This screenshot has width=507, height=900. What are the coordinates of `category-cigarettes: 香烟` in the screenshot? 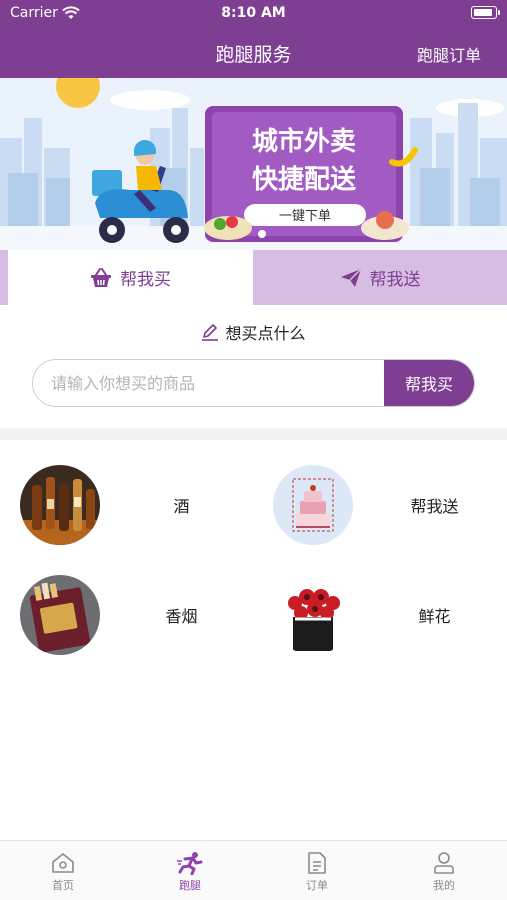 It's located at (126, 615).